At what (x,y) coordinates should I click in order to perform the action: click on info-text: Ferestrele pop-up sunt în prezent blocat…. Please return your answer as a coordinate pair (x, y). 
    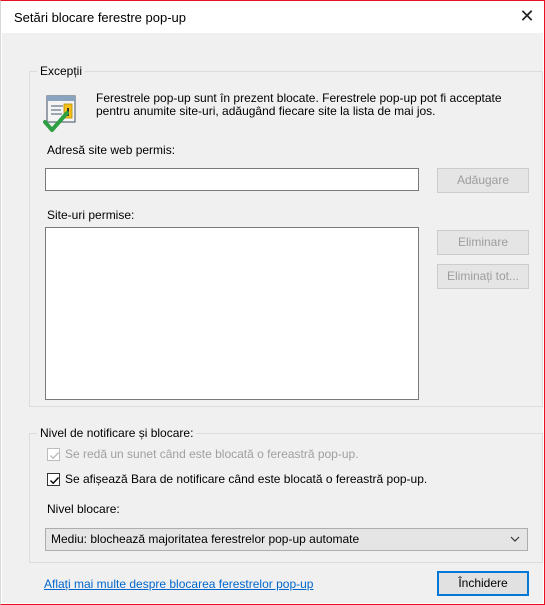
    Looking at the image, I should click on (299, 104).